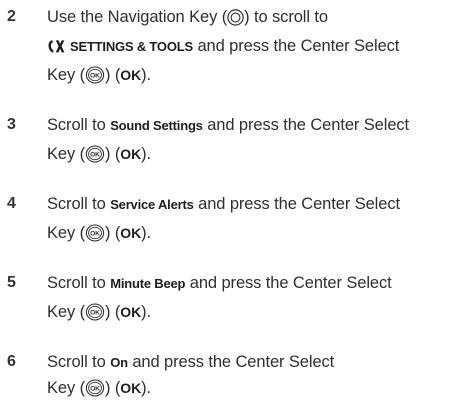  Describe the element at coordinates (156, 125) in the screenshot. I see `menu-item-label: Sound Settings` at that location.